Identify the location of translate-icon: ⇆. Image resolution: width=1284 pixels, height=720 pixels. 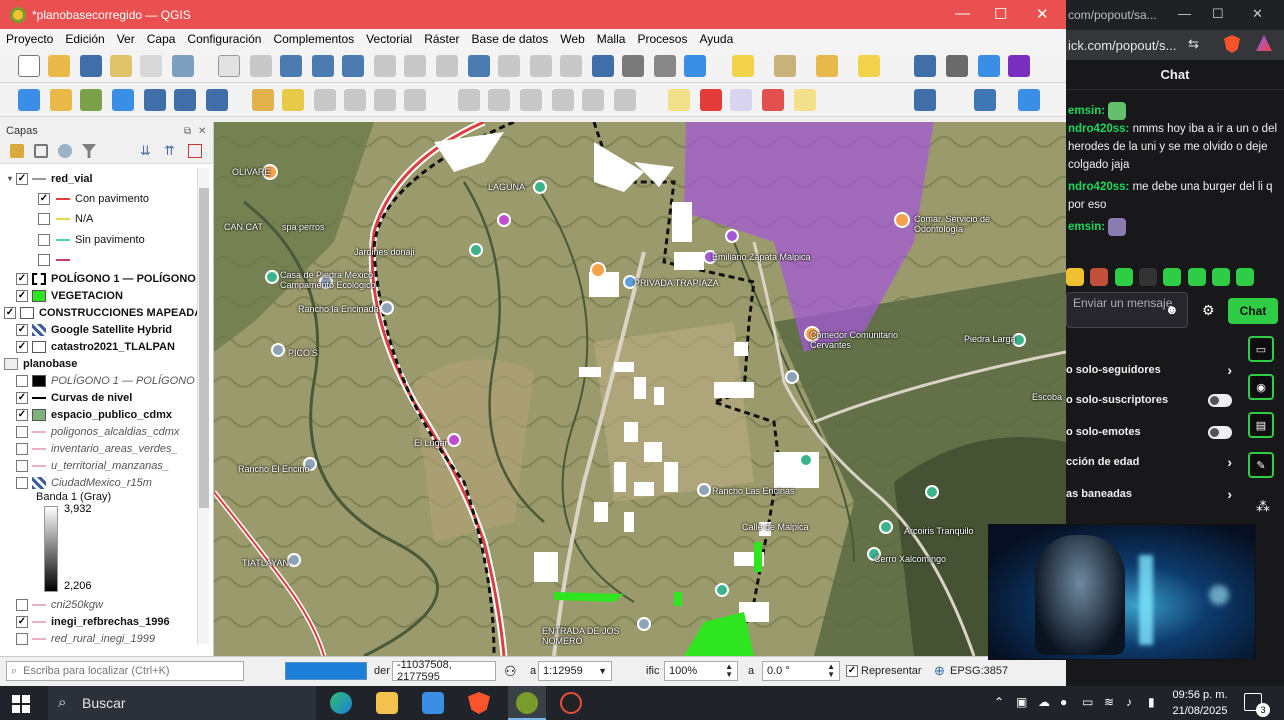
(1193, 44).